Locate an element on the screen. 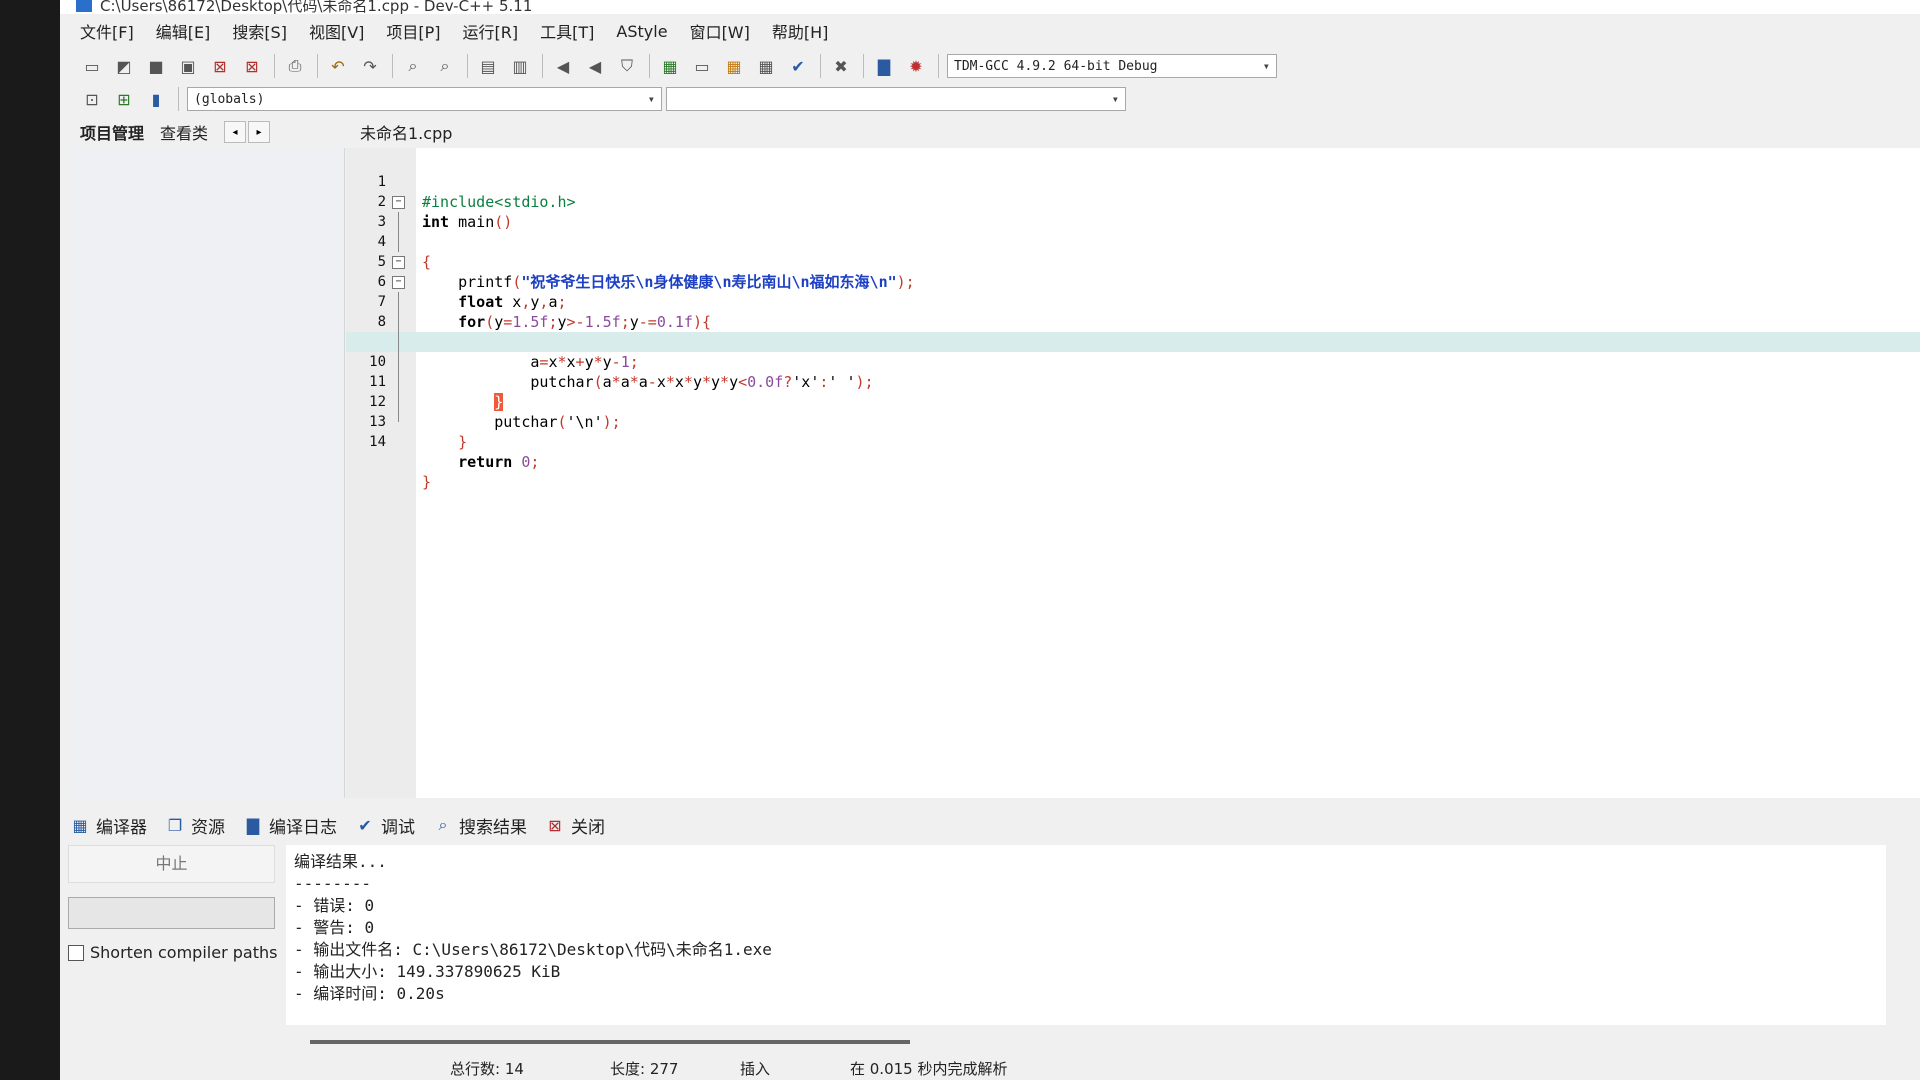 The width and height of the screenshot is (1920, 1080). menu-project: 项目[P] is located at coordinates (413, 31).